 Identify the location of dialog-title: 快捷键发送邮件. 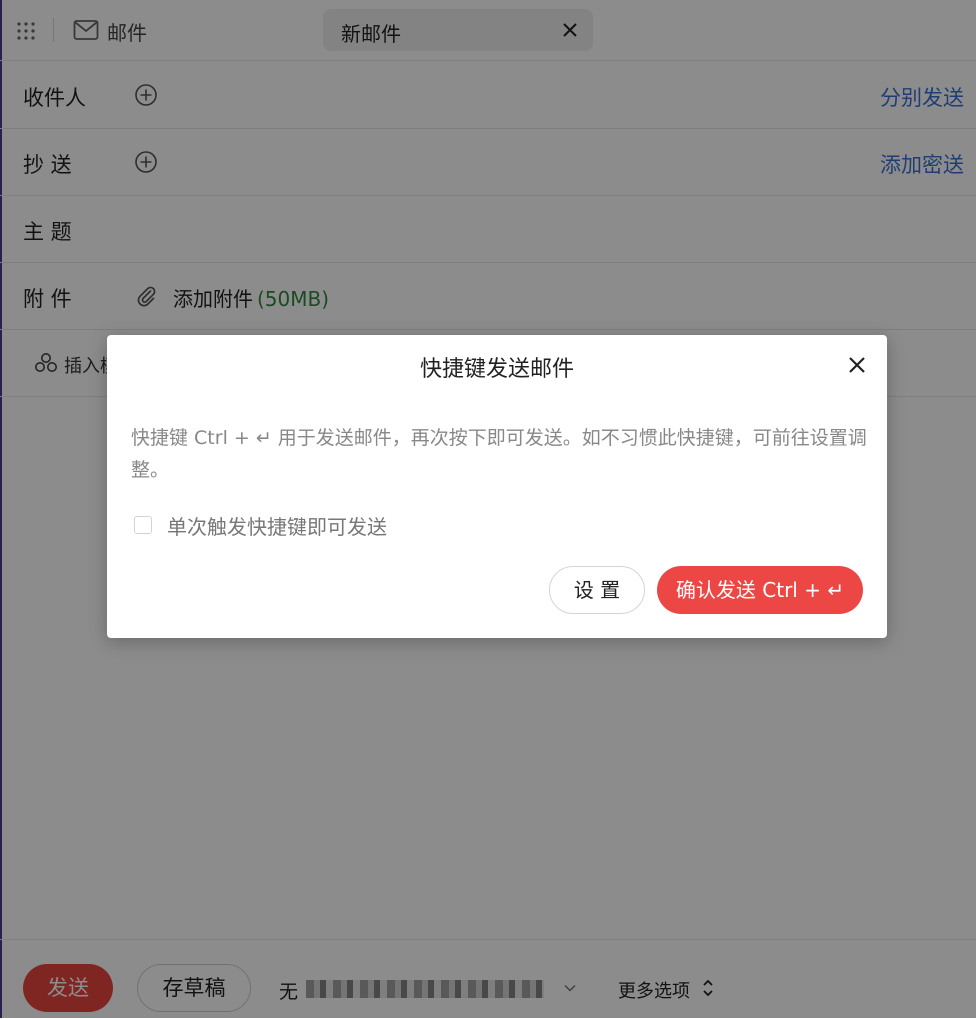
(496, 369).